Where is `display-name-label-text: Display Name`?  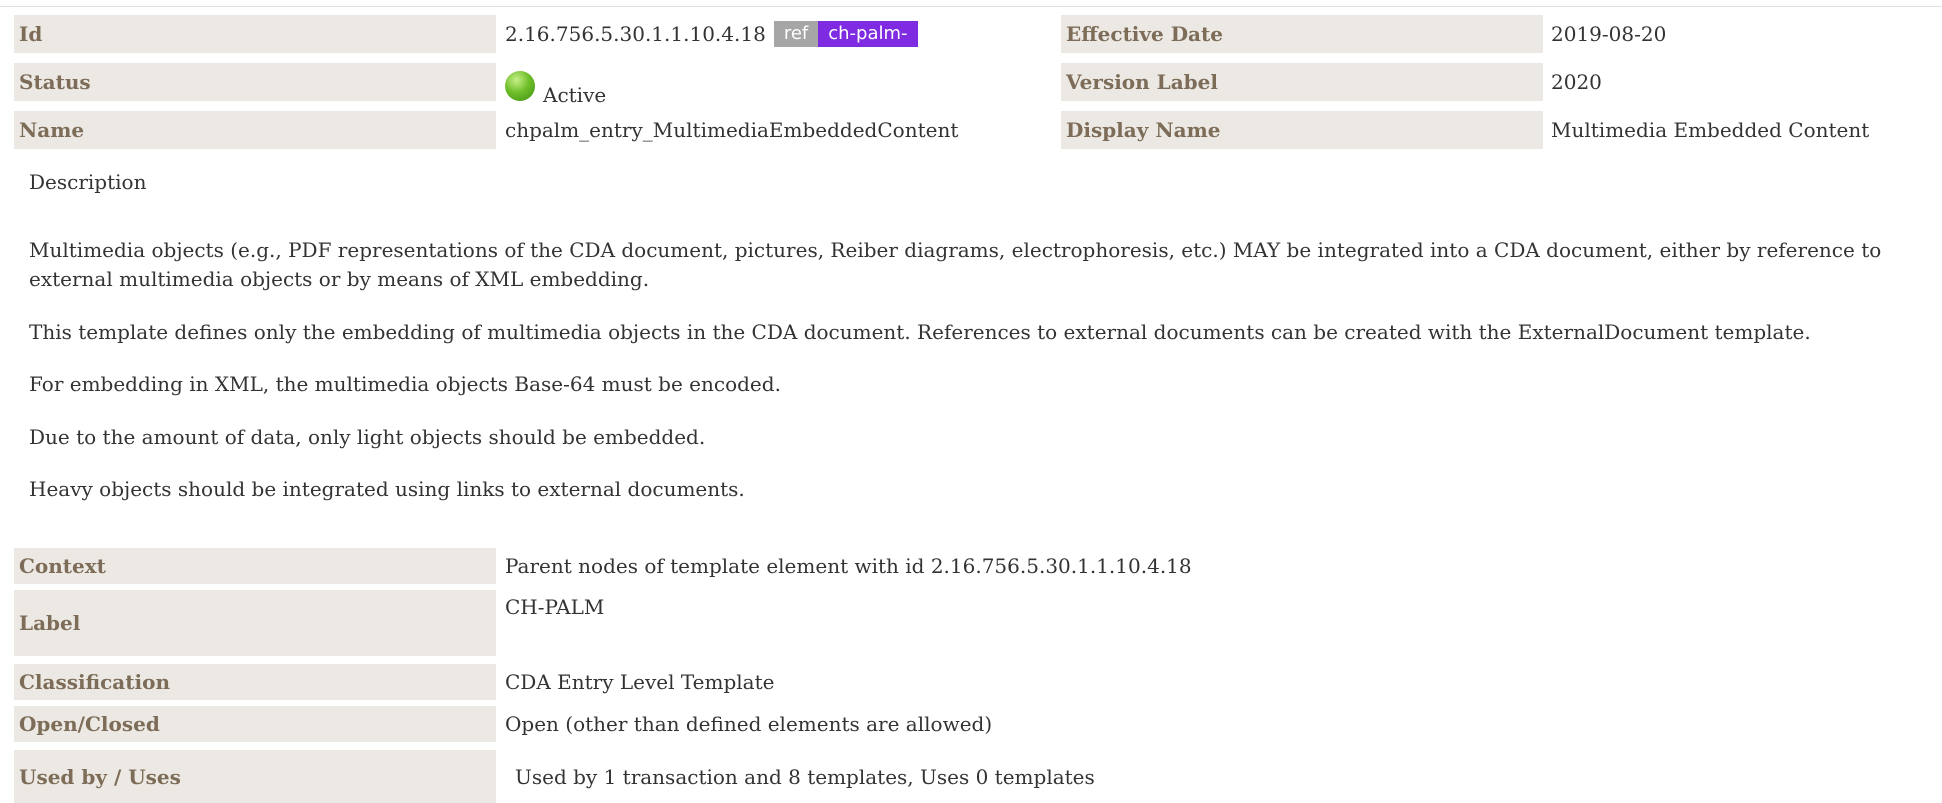 display-name-label-text: Display Name is located at coordinates (1143, 130).